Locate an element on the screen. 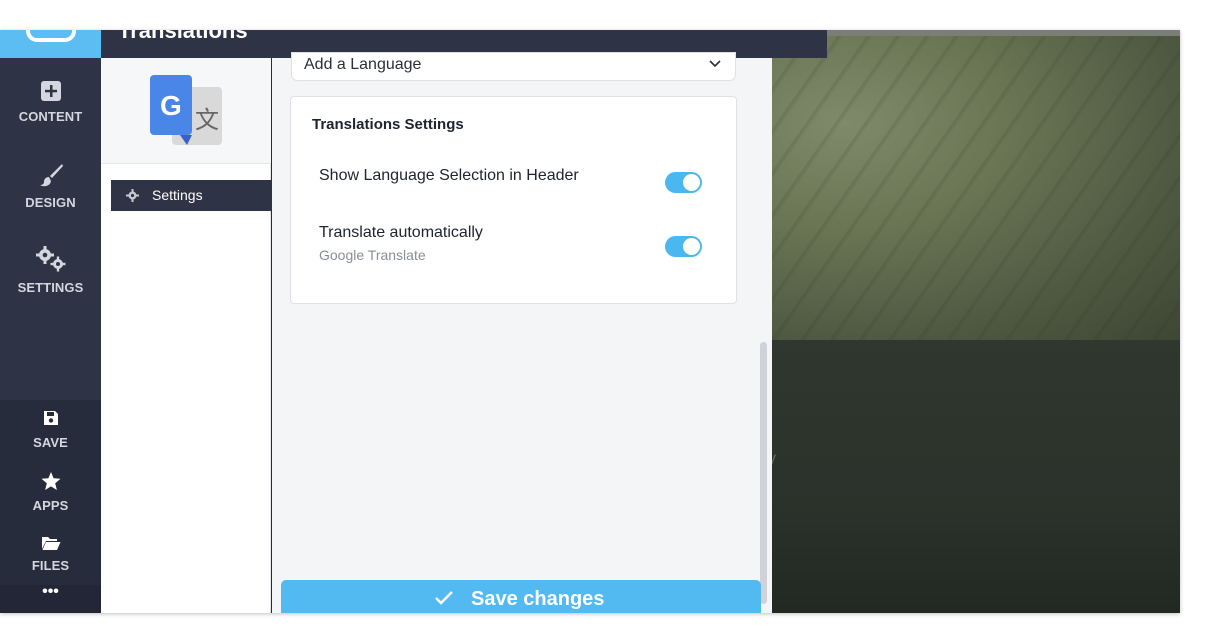  nav-apps-label: APPS is located at coordinates (50, 505).